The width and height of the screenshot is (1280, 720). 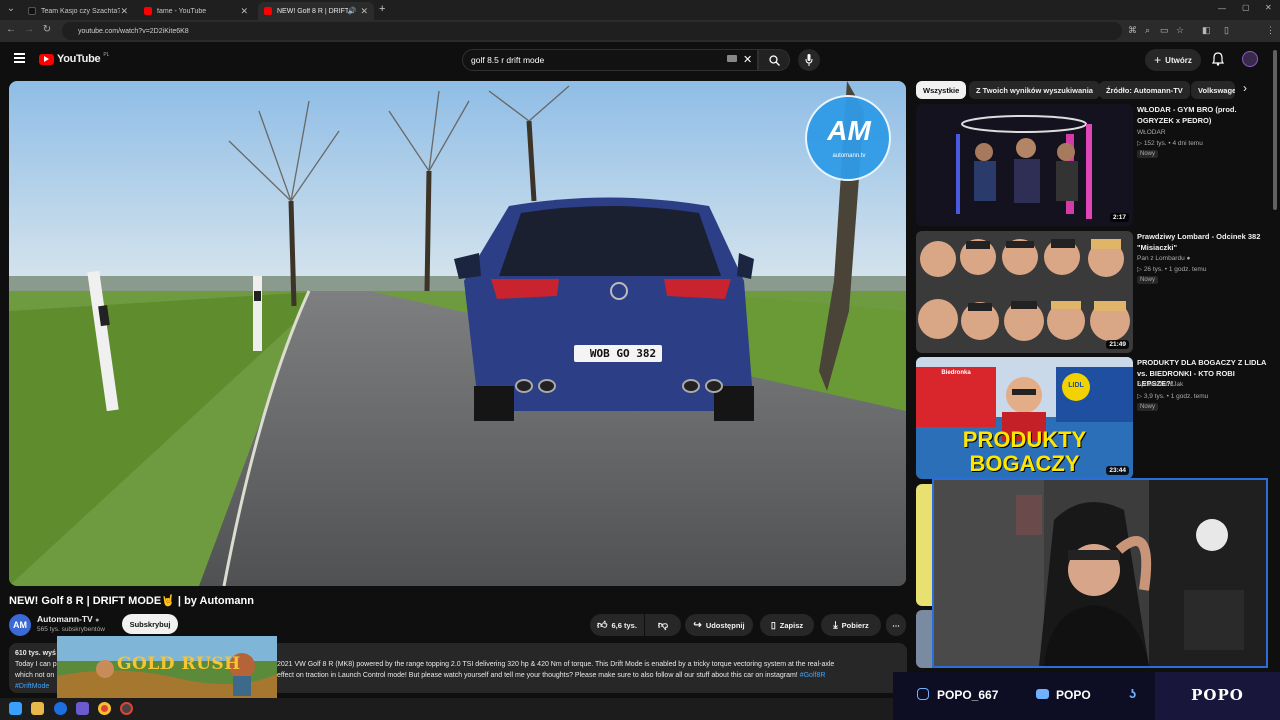 What do you see at coordinates (11, 8) in the screenshot?
I see `tab-search-icon: ⌄` at bounding box center [11, 8].